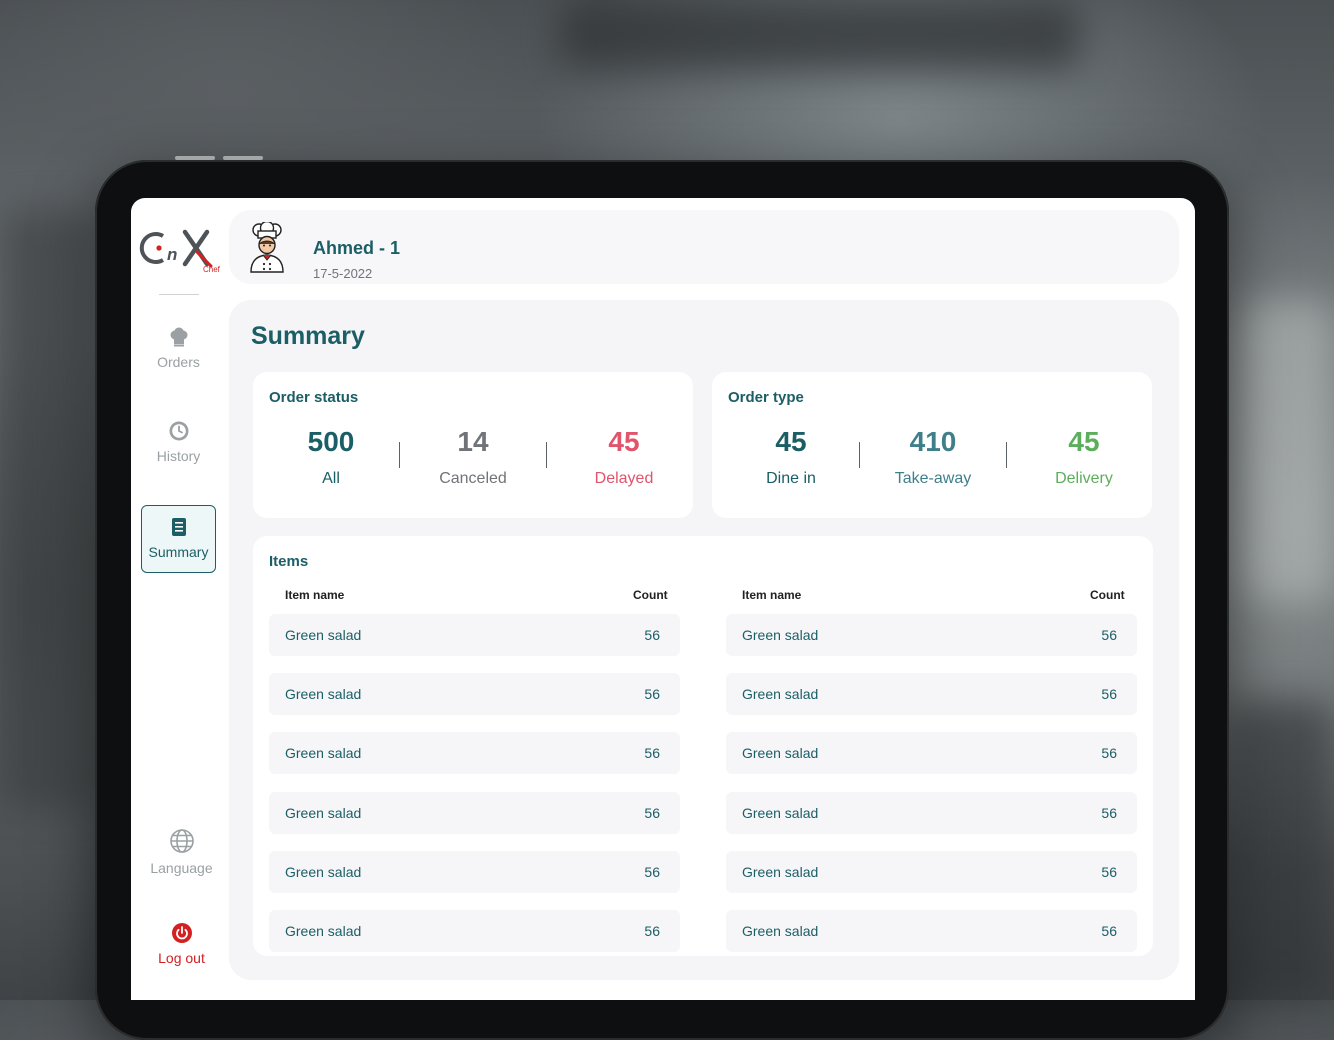  What do you see at coordinates (308, 336) in the screenshot?
I see `page-title: Summary` at bounding box center [308, 336].